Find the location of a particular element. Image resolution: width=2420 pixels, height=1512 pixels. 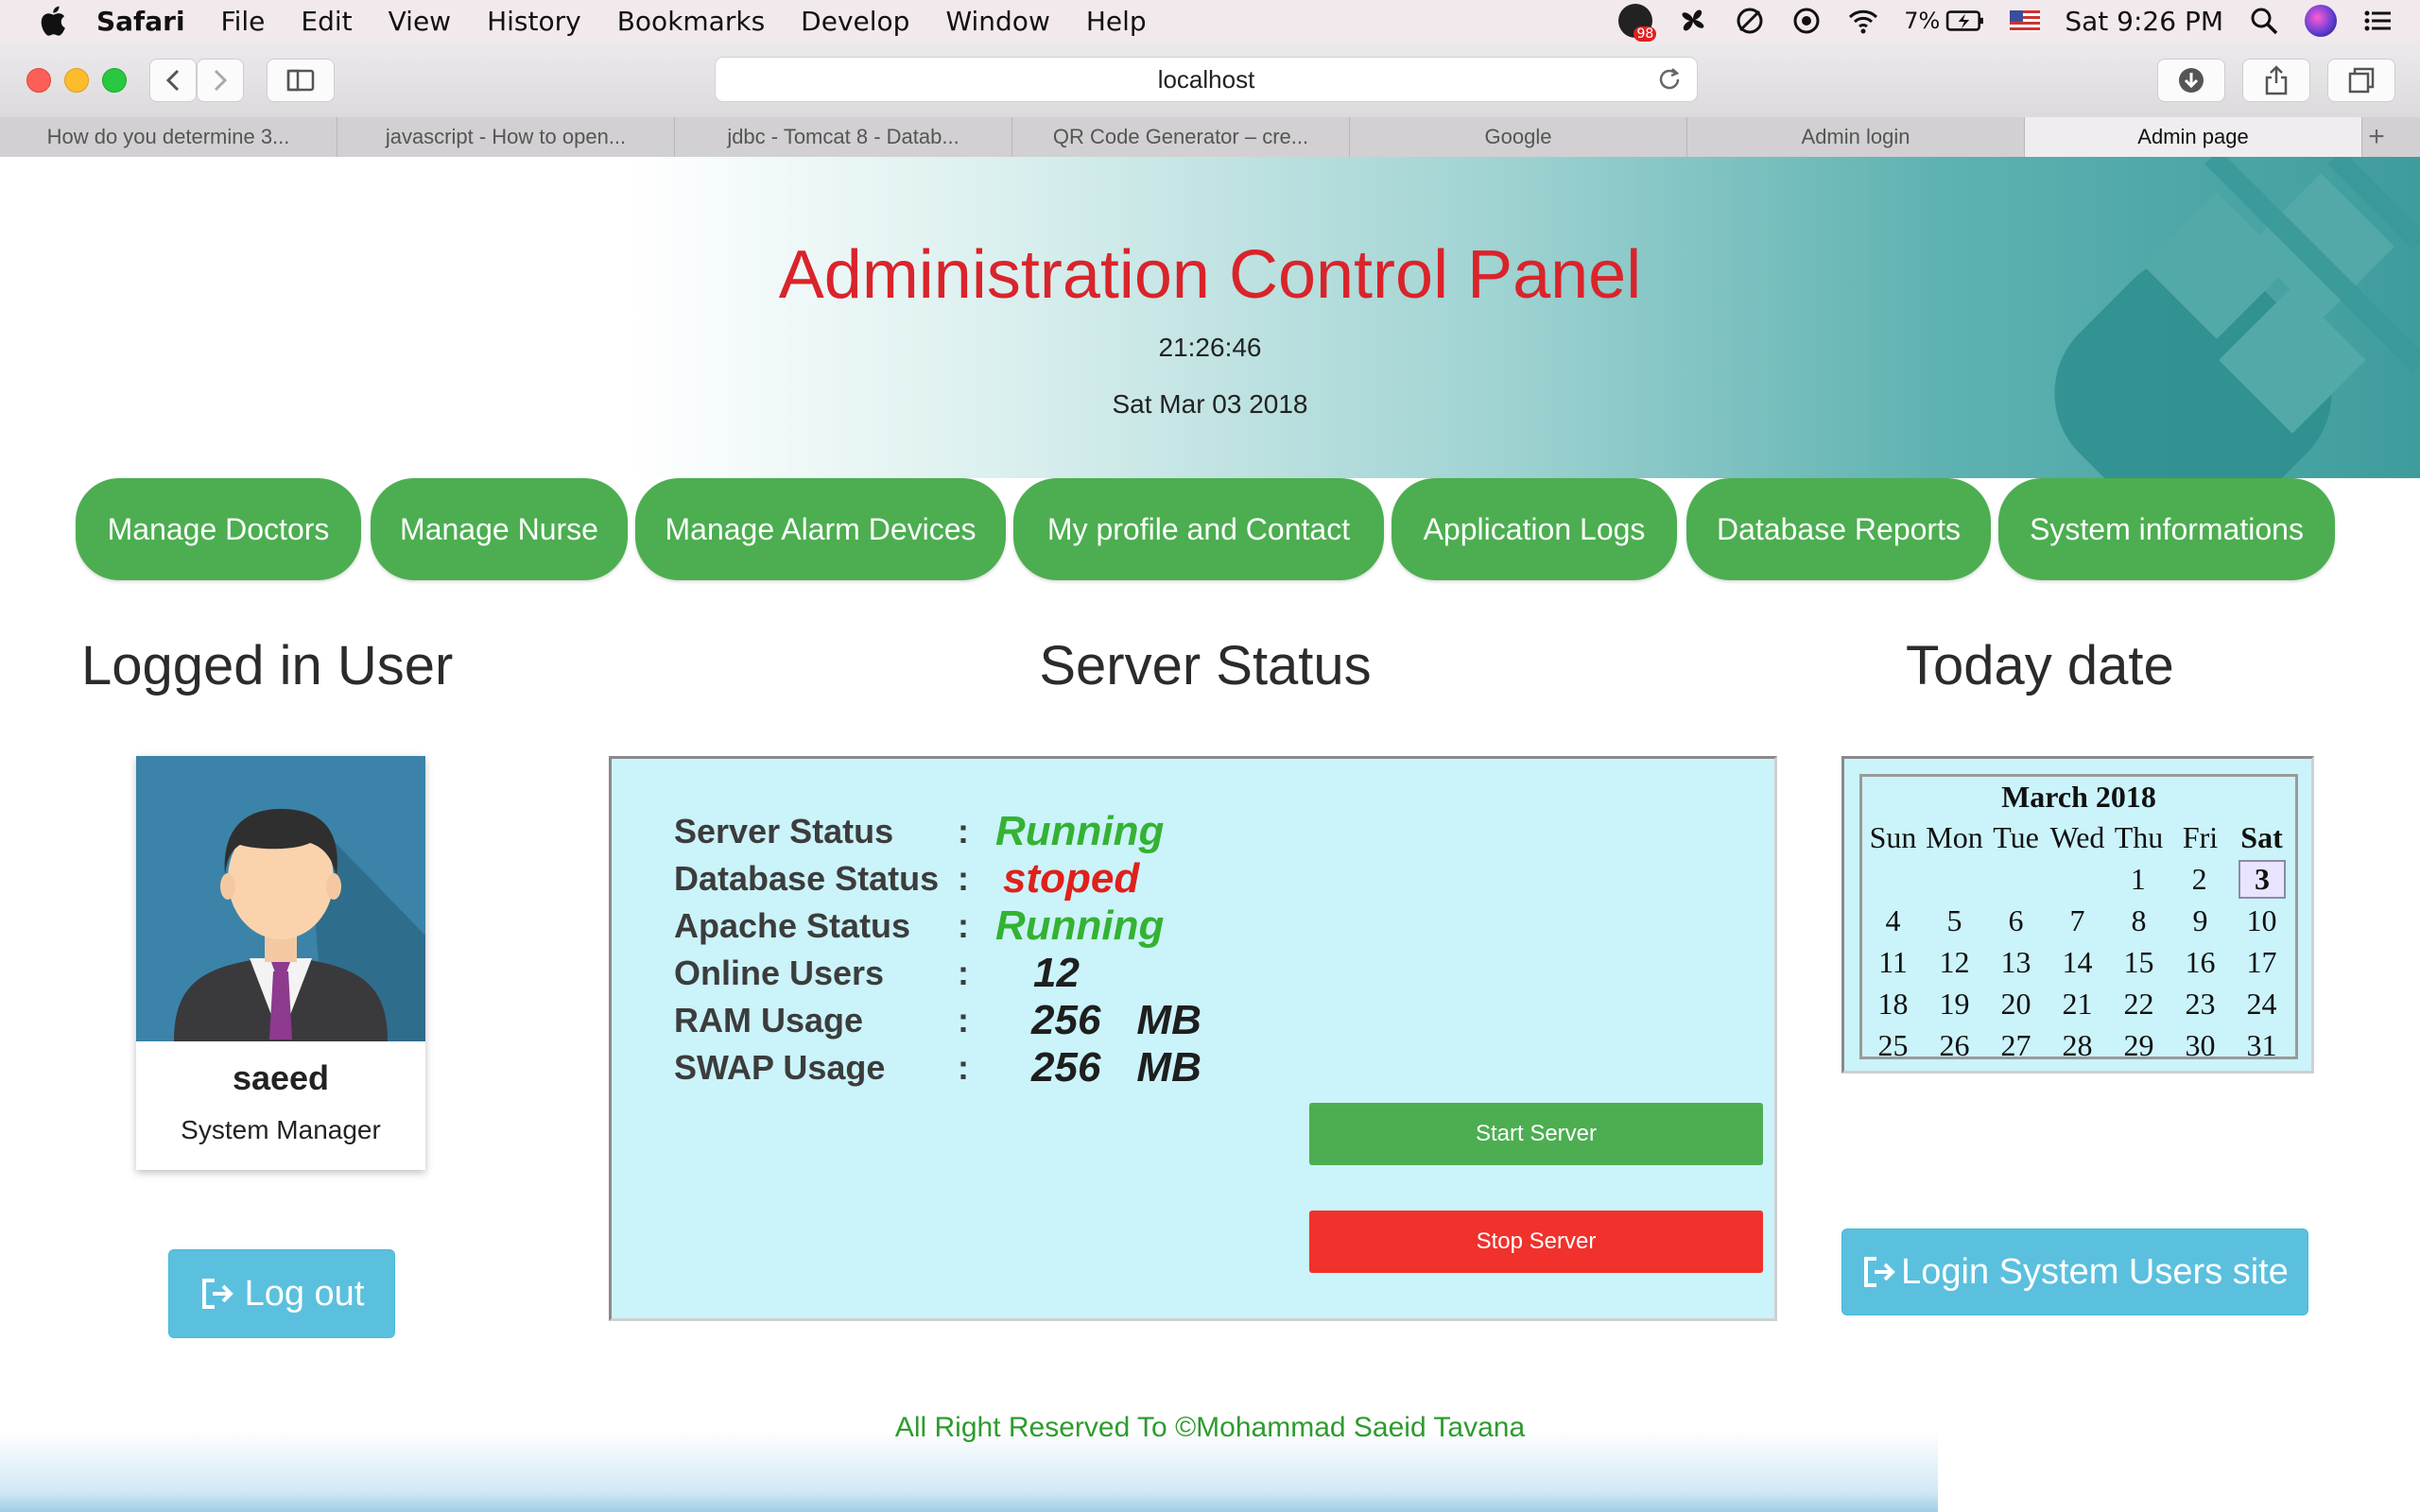

calendar-day: 26 is located at coordinates (1954, 1044).